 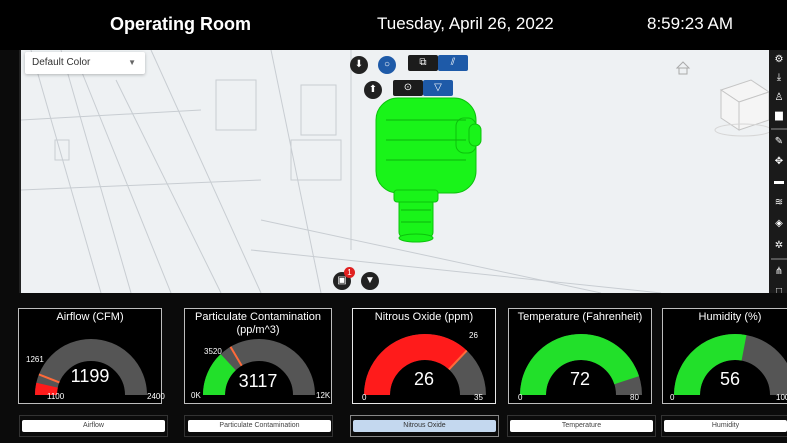 What do you see at coordinates (778, 224) in the screenshot?
I see `model-browser-icon: ◈` at bounding box center [778, 224].